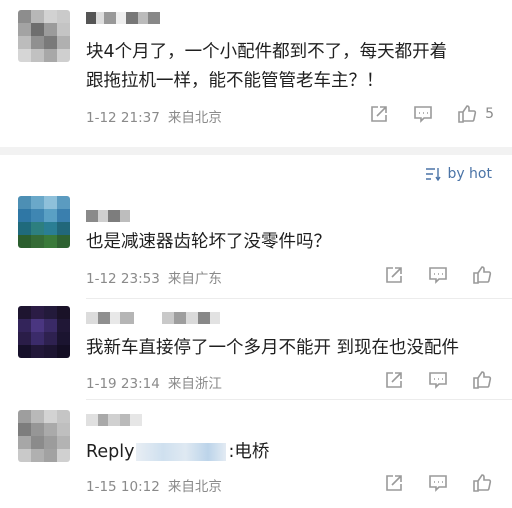 The width and height of the screenshot is (512, 508). I want to click on comment-text: Reply :电桥, so click(177, 452).